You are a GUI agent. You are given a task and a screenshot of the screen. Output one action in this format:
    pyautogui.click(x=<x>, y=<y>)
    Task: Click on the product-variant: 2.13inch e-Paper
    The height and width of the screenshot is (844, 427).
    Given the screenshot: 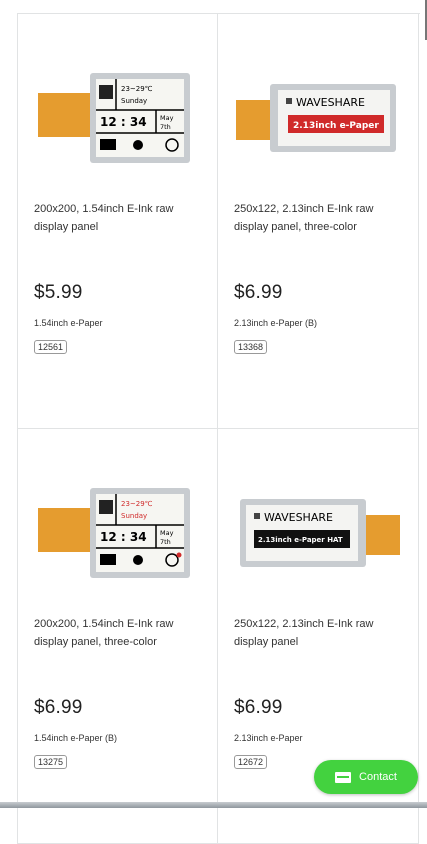 What is the action you would take?
    pyautogui.click(x=268, y=738)
    